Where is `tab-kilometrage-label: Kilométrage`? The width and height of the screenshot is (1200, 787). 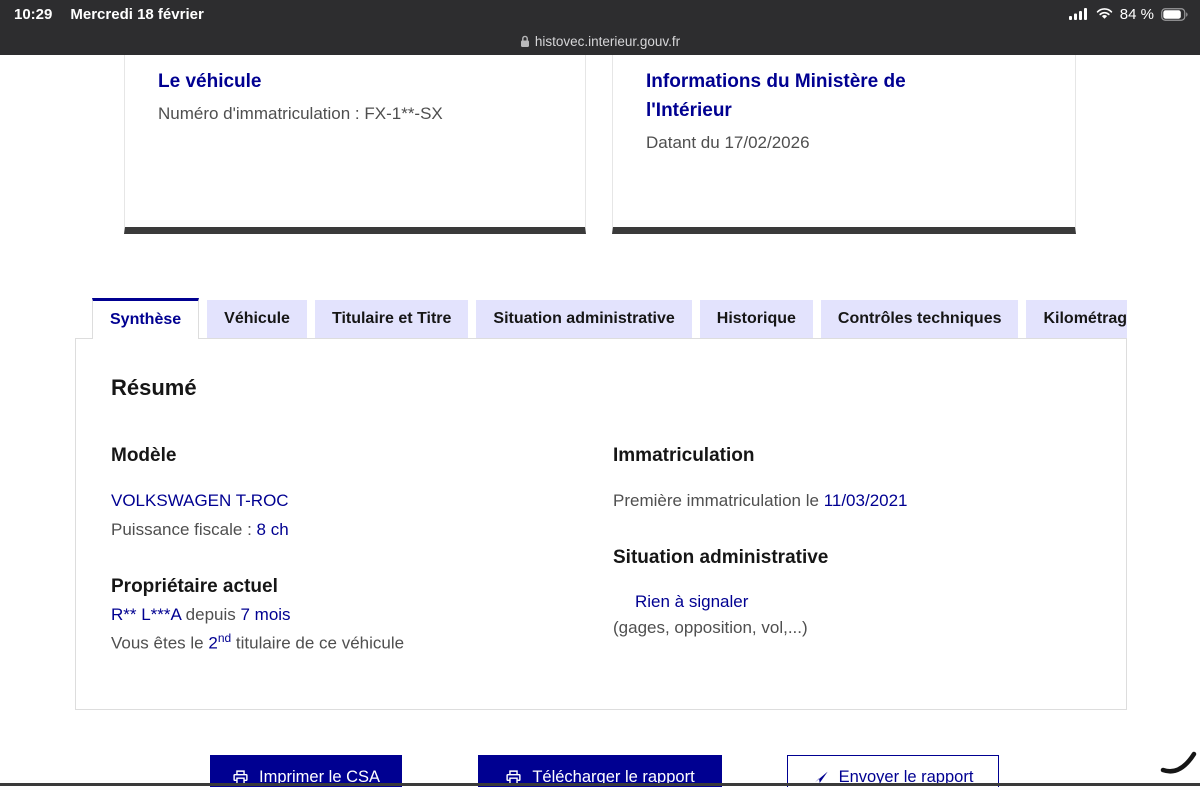
tab-kilometrage-label: Kilométrage is located at coordinates (1085, 318).